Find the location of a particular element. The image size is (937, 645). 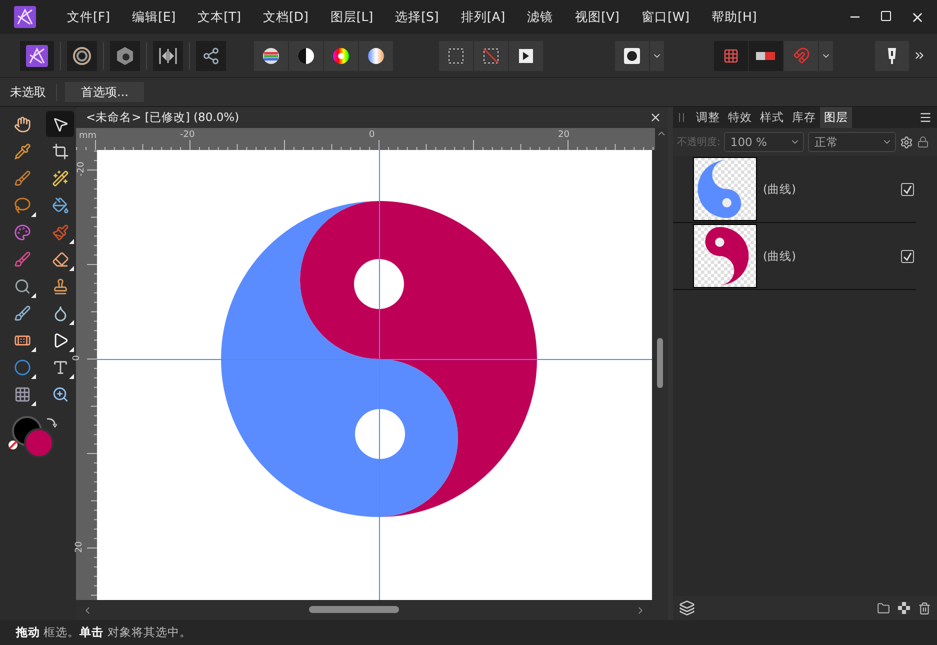

settings-icon is located at coordinates (907, 142).